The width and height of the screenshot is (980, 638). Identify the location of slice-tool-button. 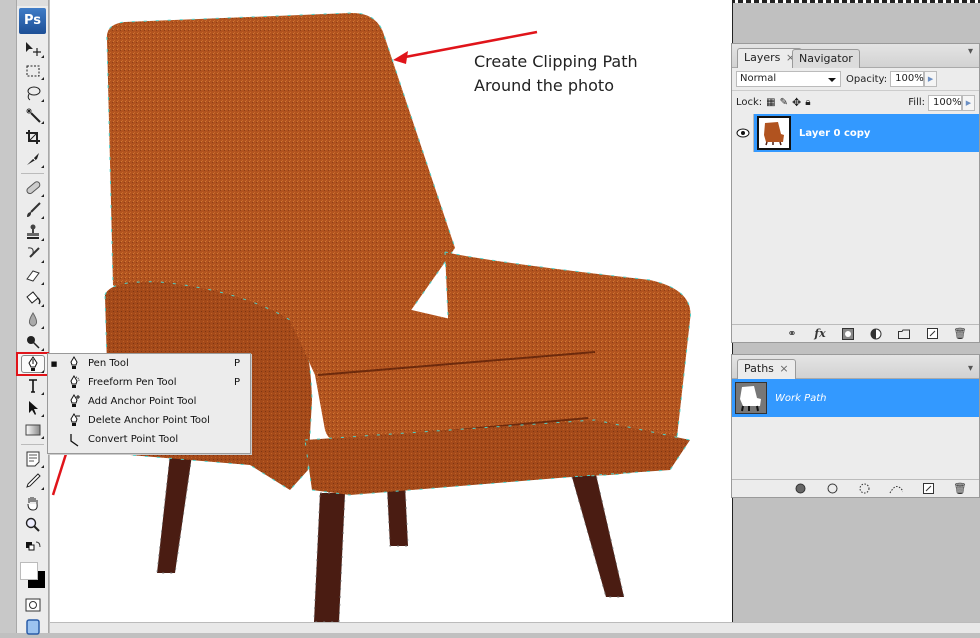
(32, 159).